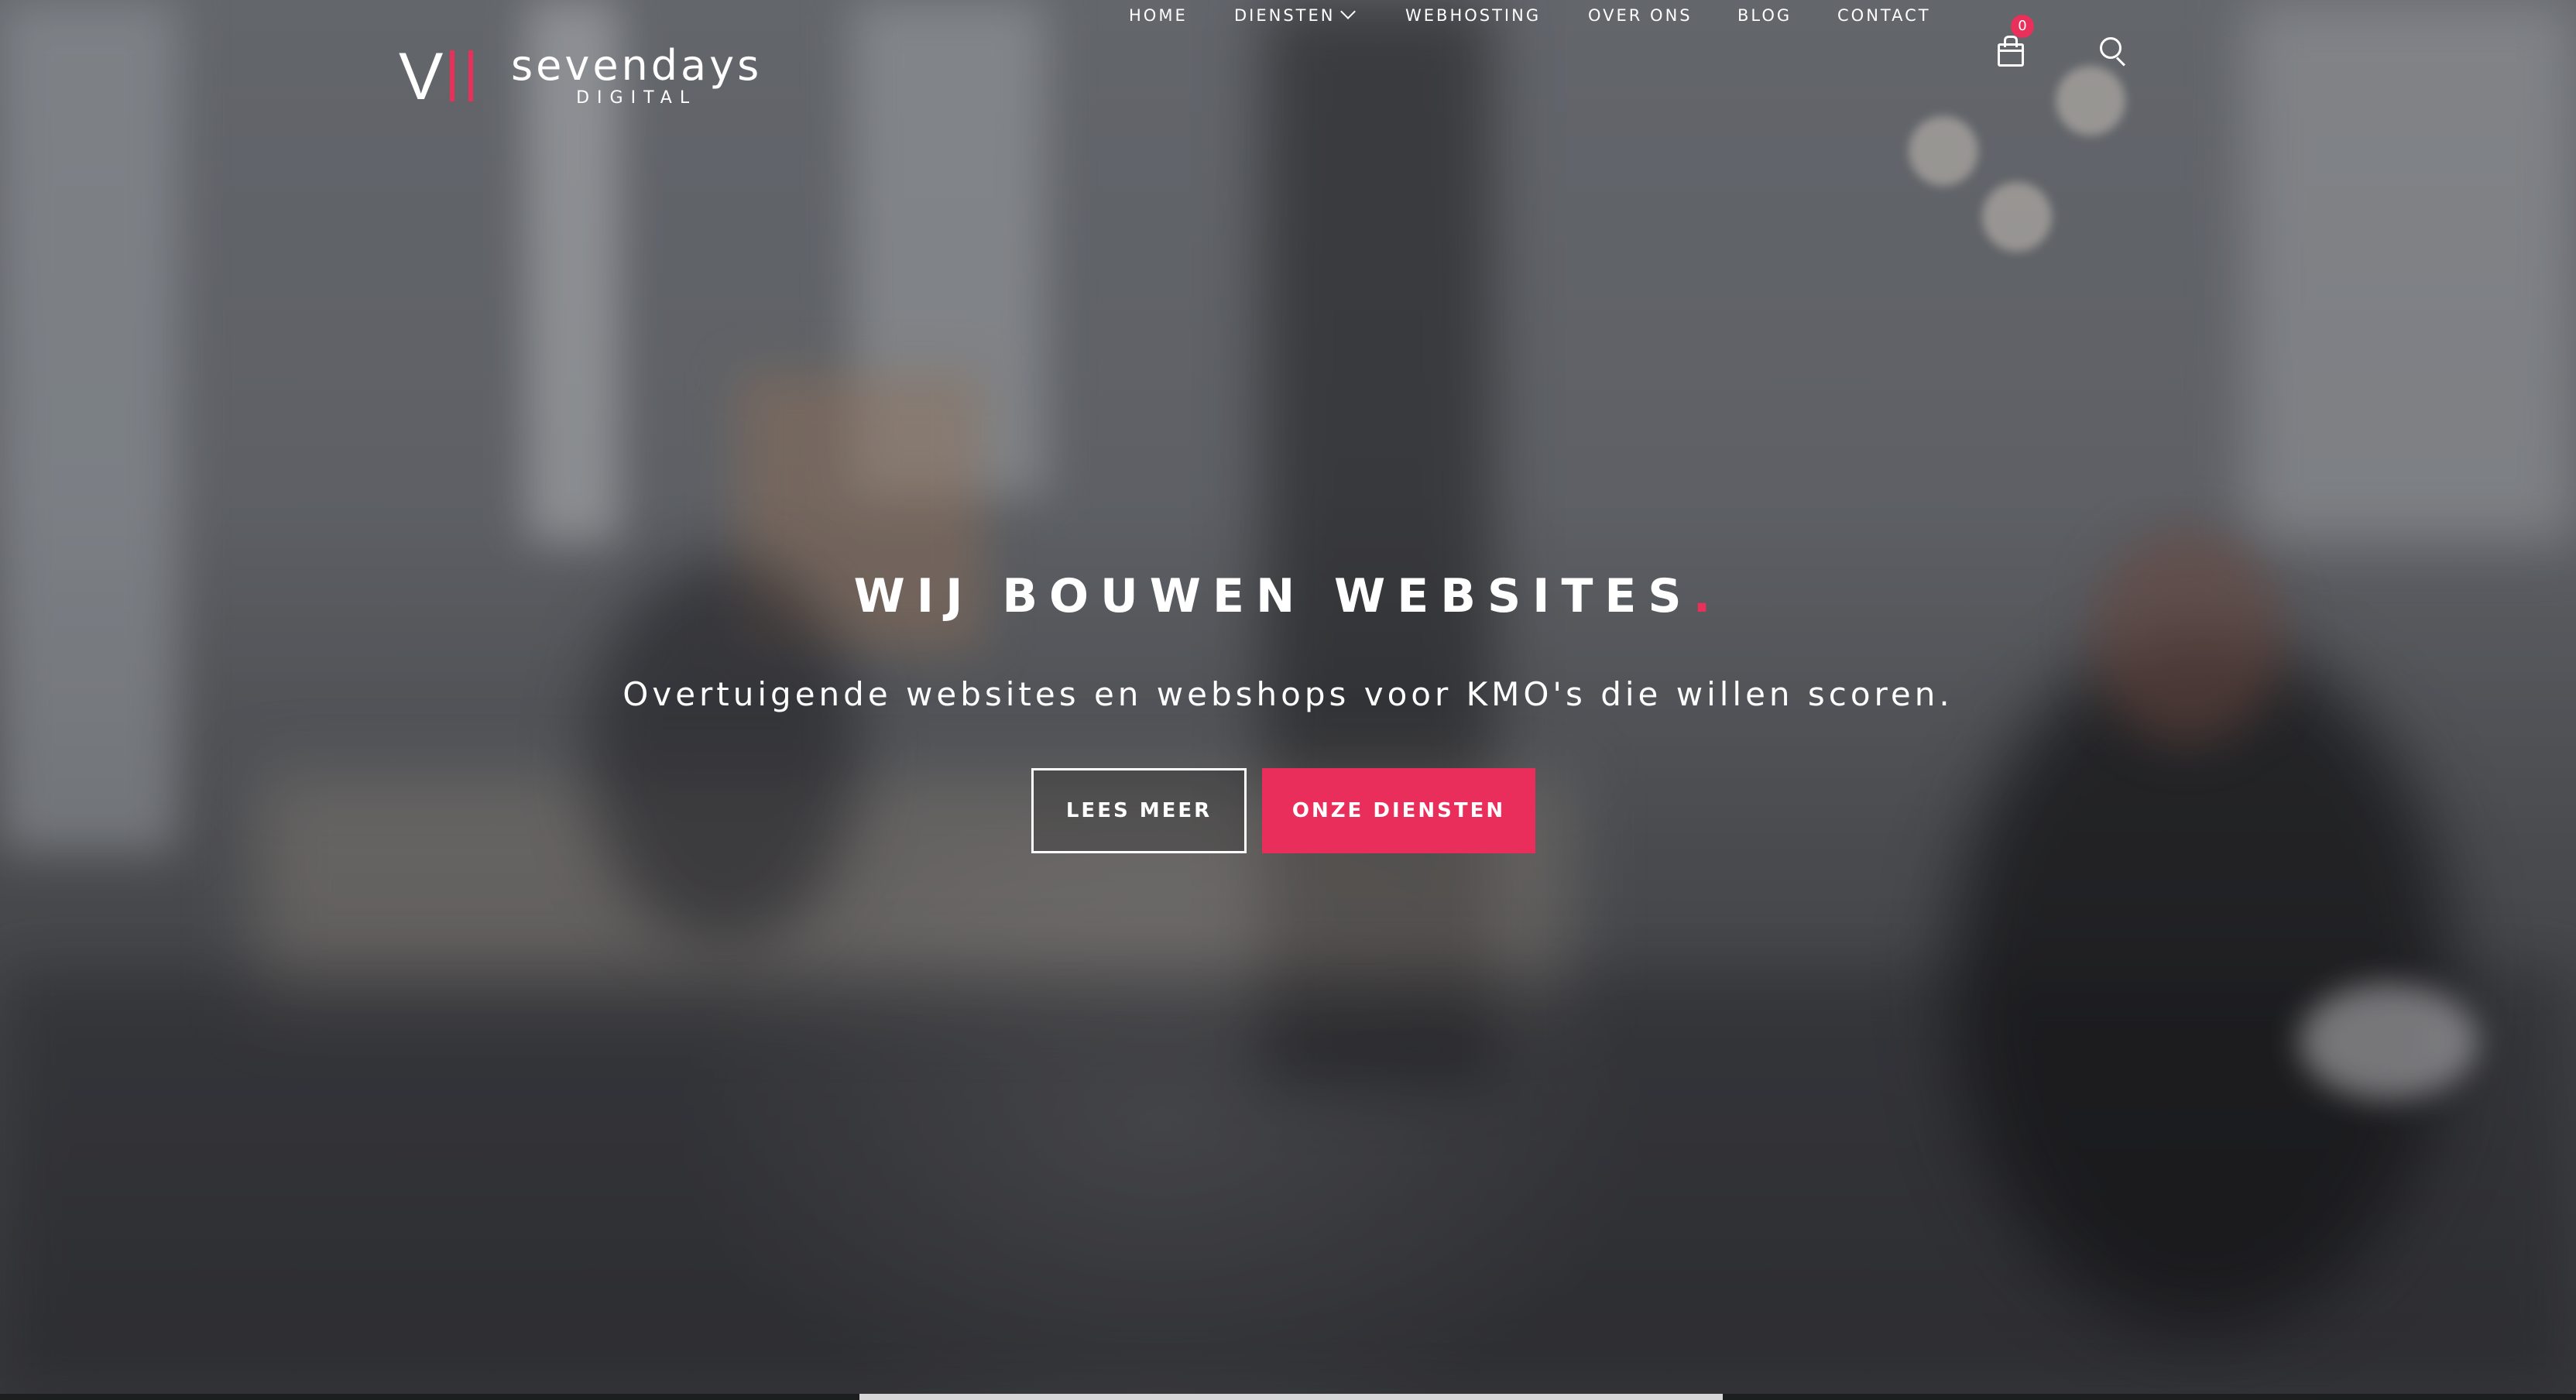  I want to click on shopping-bag-line, so click(2011, 51).